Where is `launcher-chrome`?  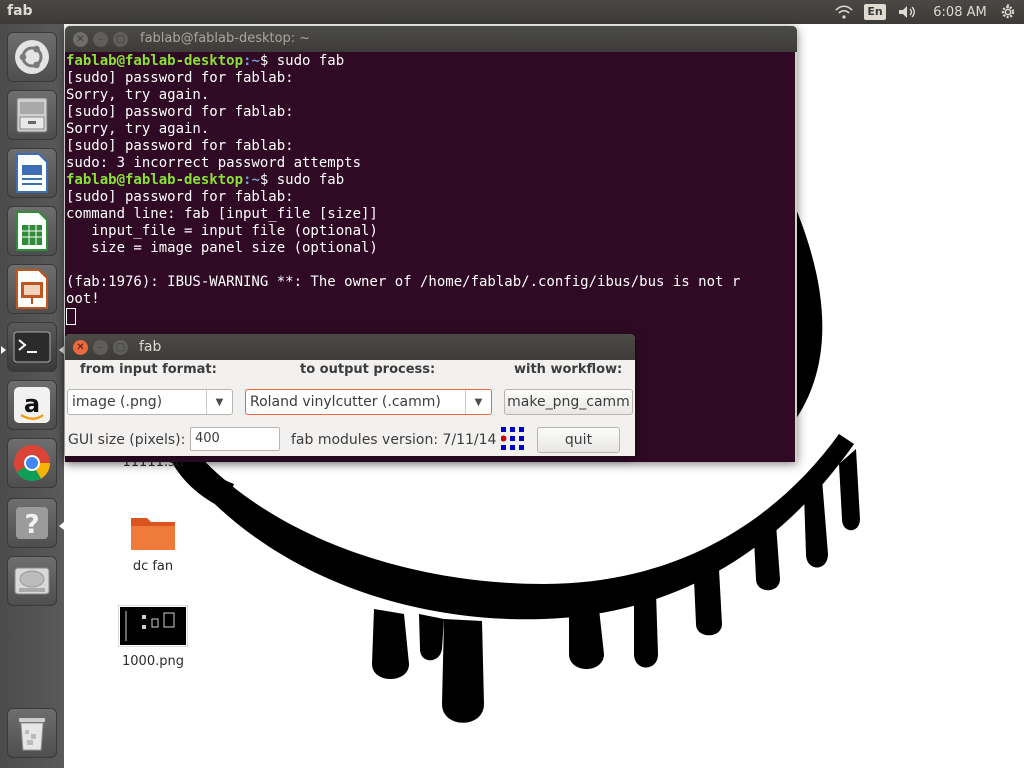 launcher-chrome is located at coordinates (32, 463).